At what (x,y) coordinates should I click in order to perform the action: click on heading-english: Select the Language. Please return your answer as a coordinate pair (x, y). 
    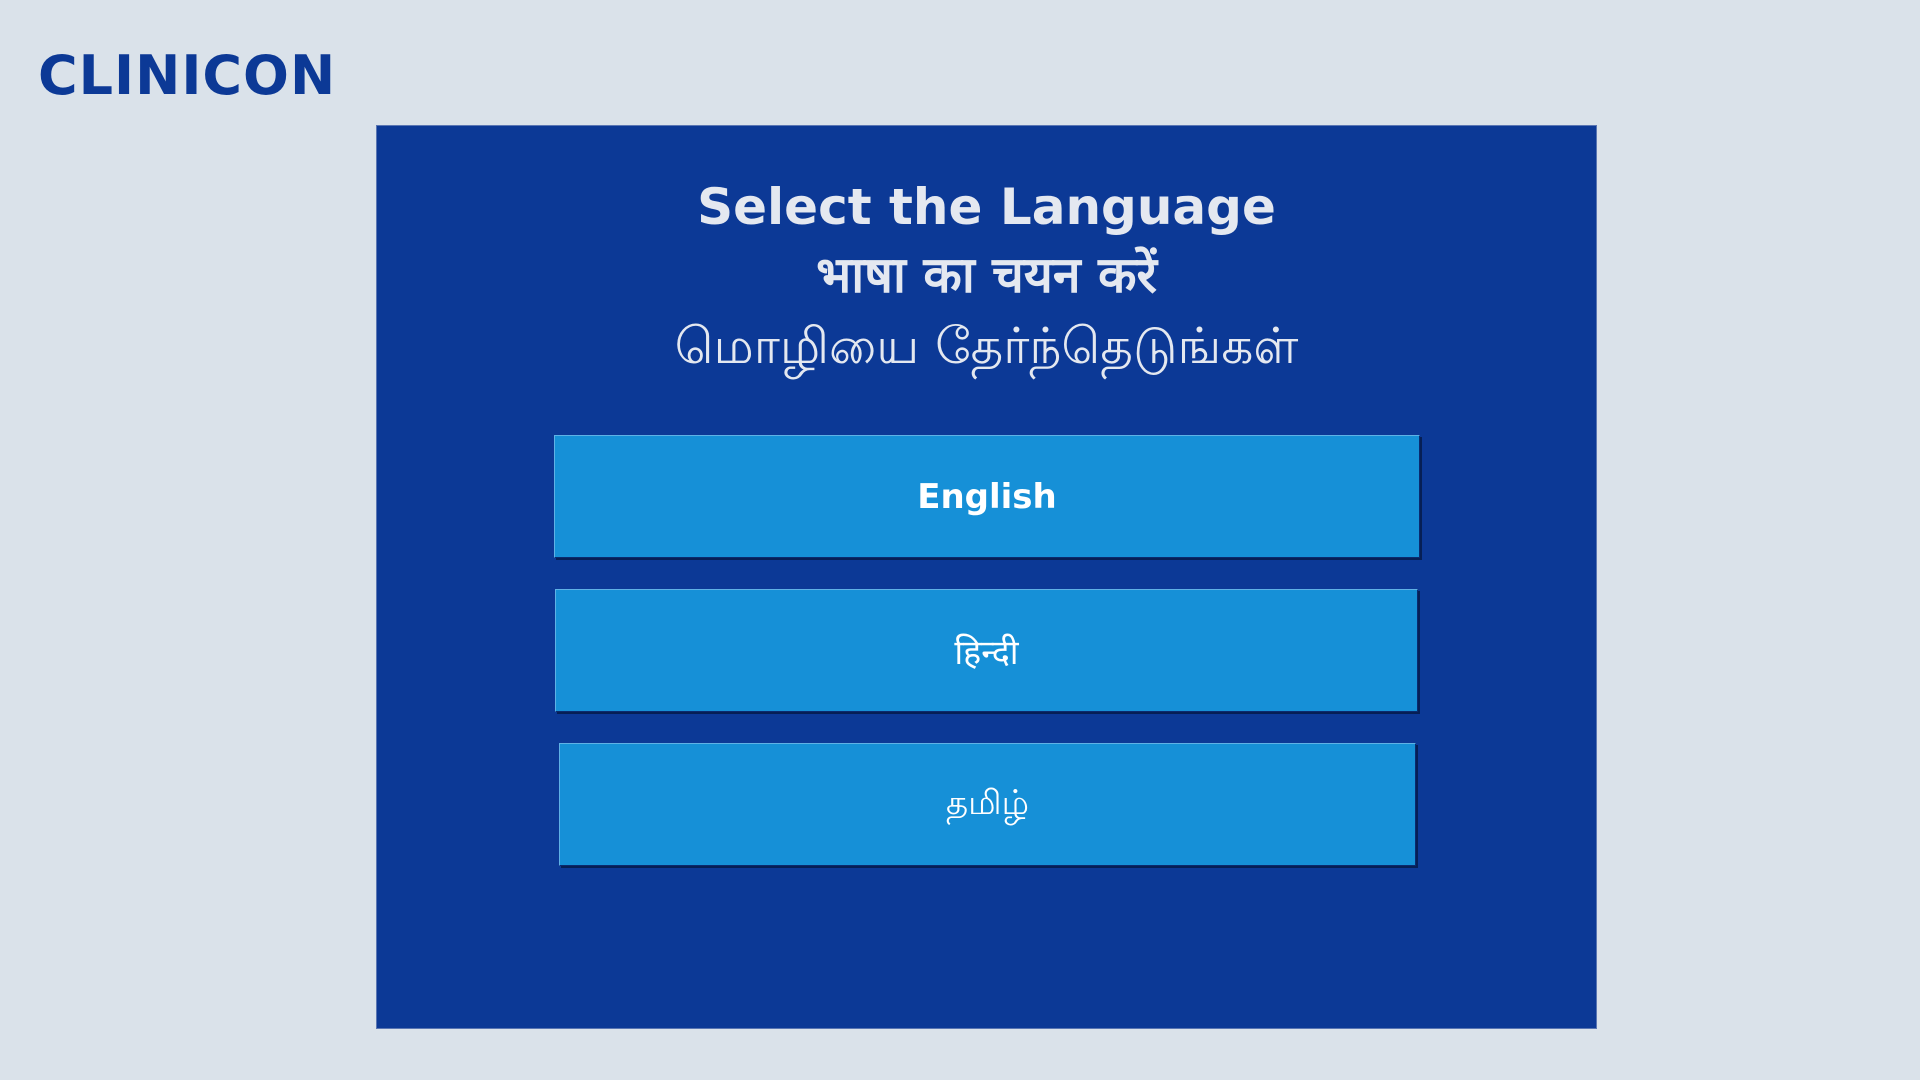
    Looking at the image, I should click on (986, 207).